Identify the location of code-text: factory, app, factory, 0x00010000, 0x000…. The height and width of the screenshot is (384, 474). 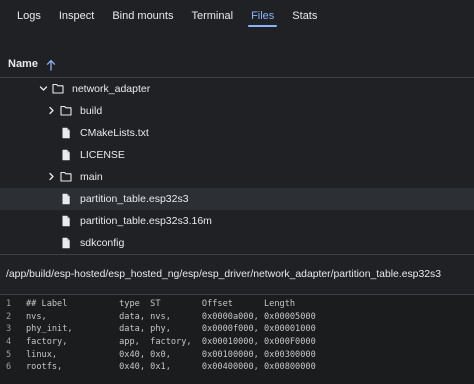
(171, 342).